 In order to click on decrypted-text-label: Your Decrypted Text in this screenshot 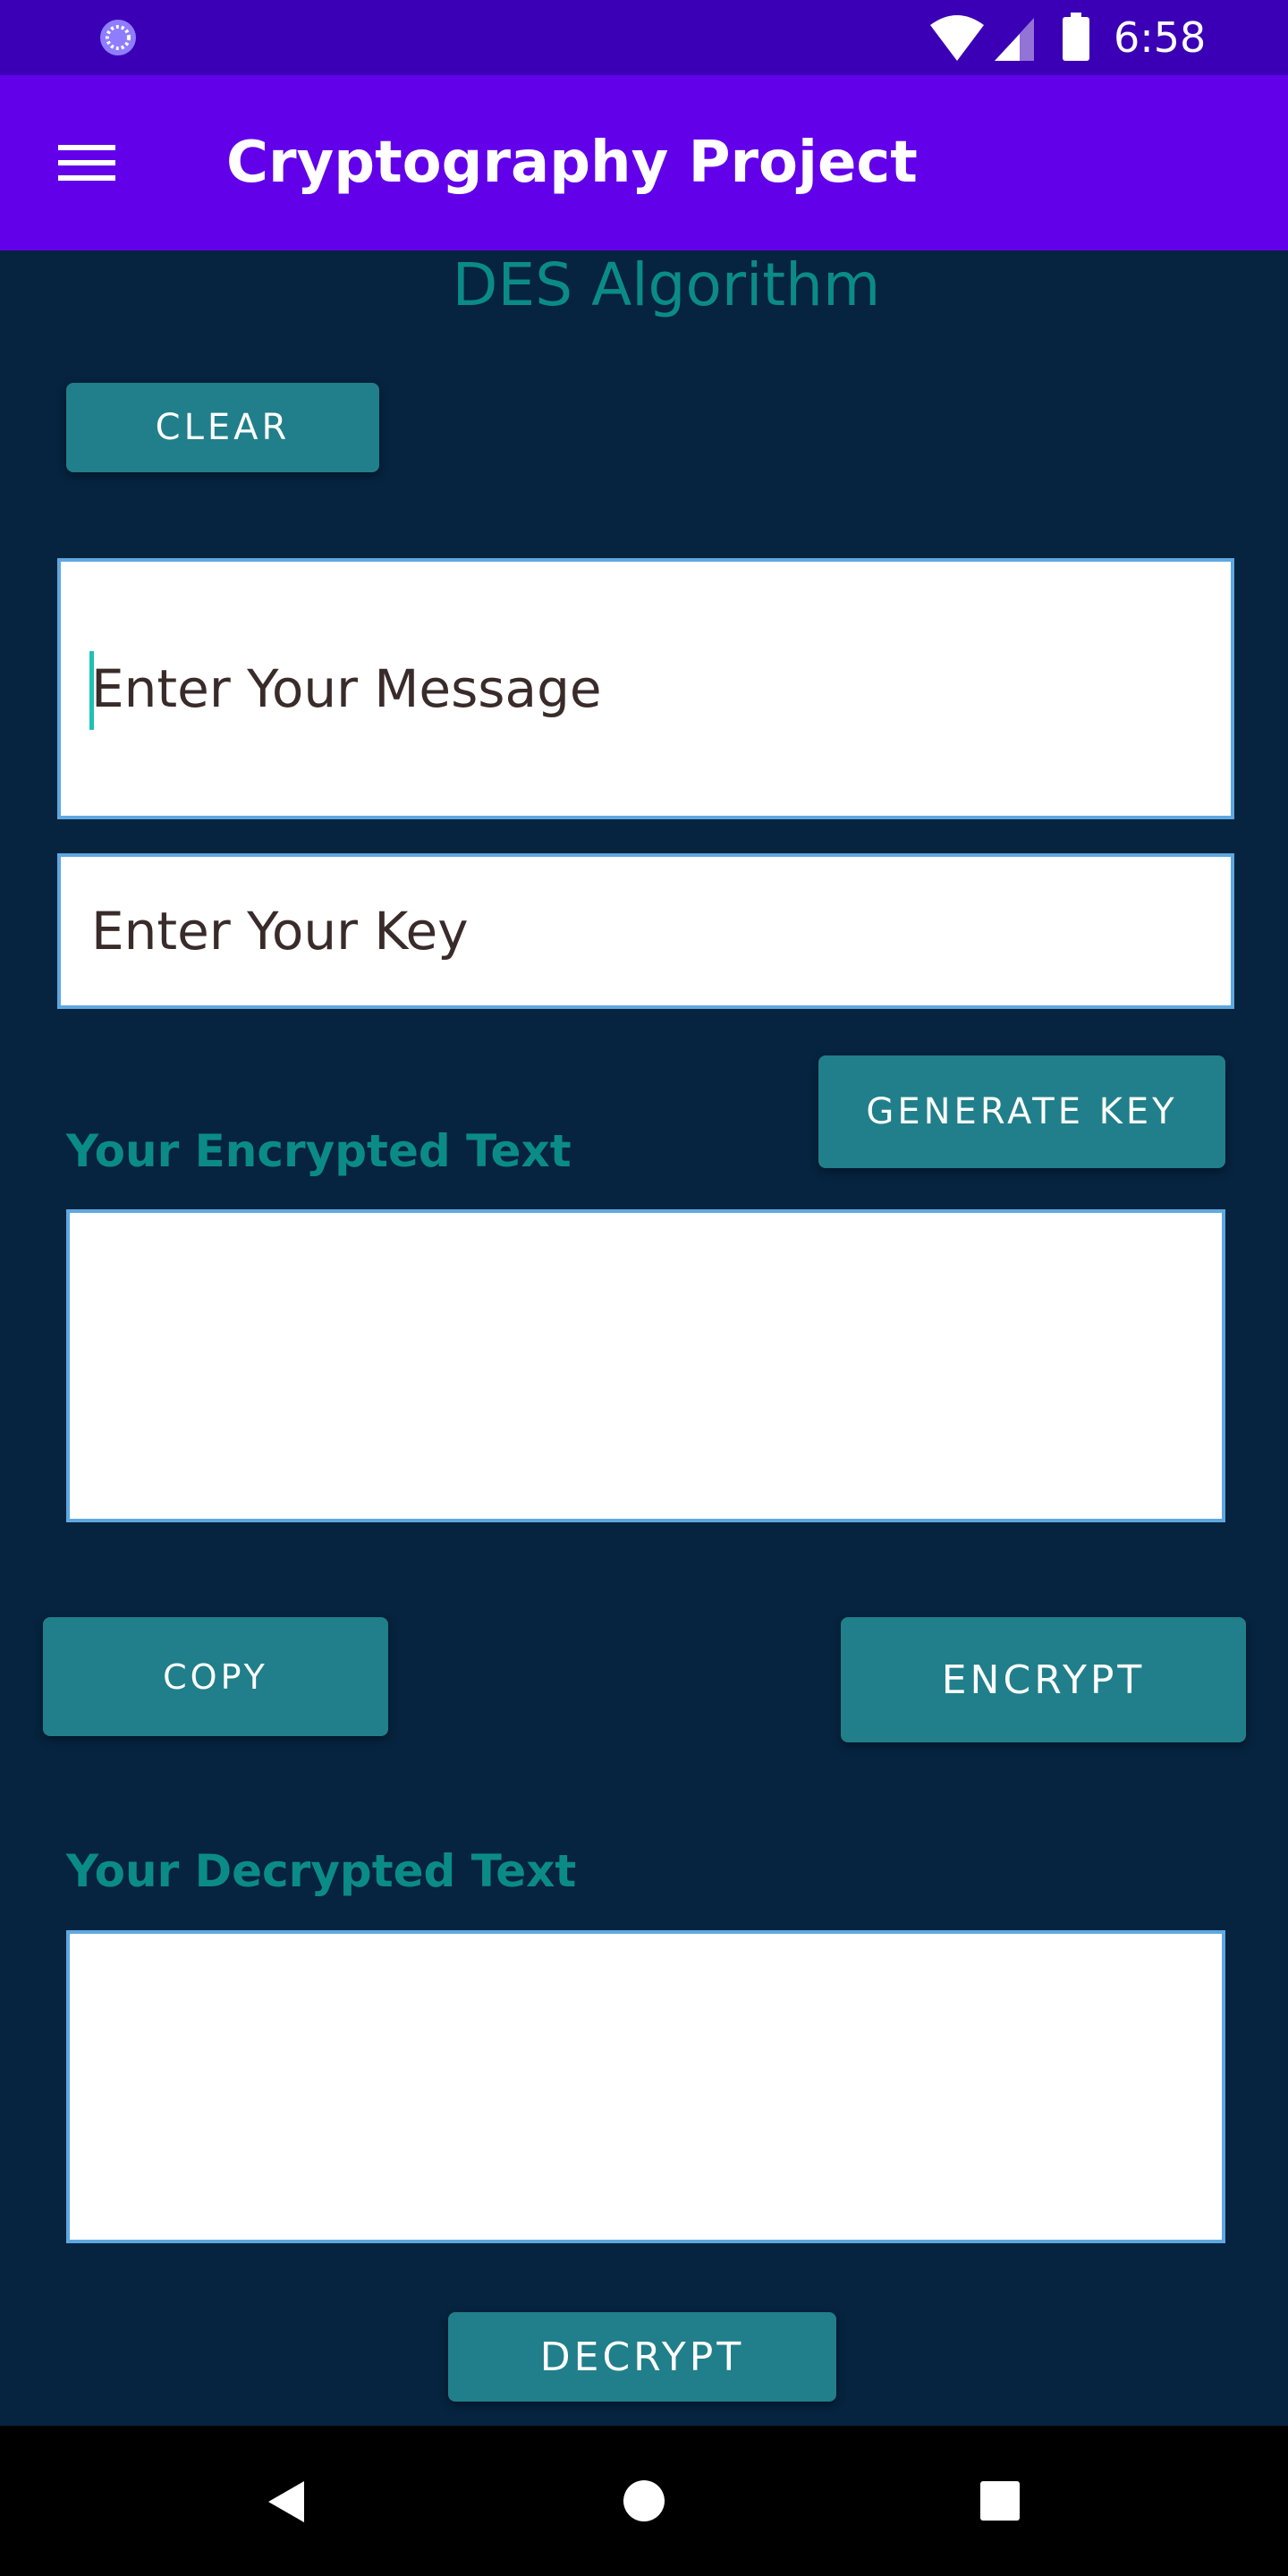, I will do `click(321, 1871)`.